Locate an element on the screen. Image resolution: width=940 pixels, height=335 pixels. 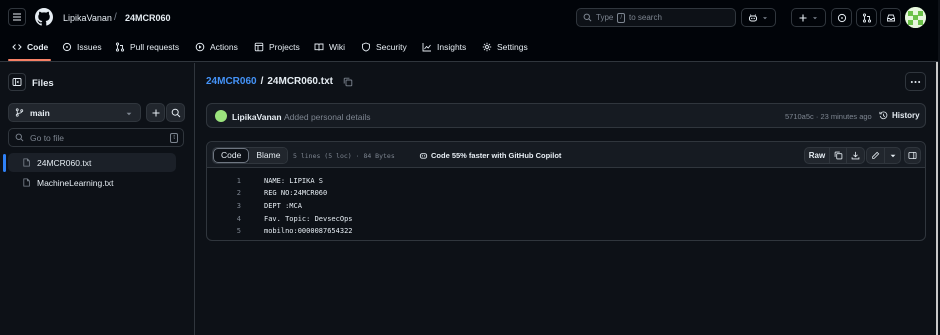
collapse-sidebar-button is located at coordinates (17, 82).